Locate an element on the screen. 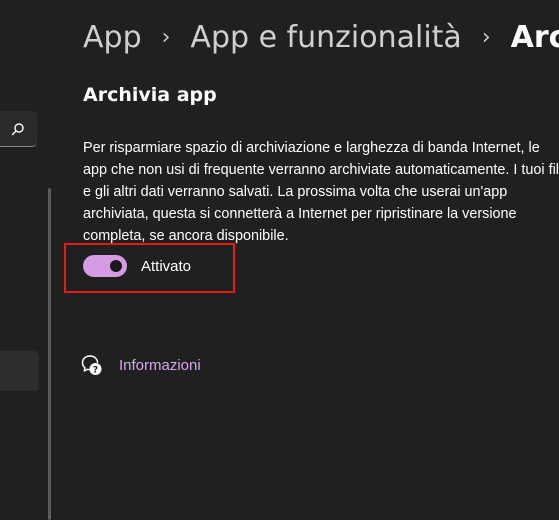 The image size is (559, 520). search-icon is located at coordinates (17, 129).